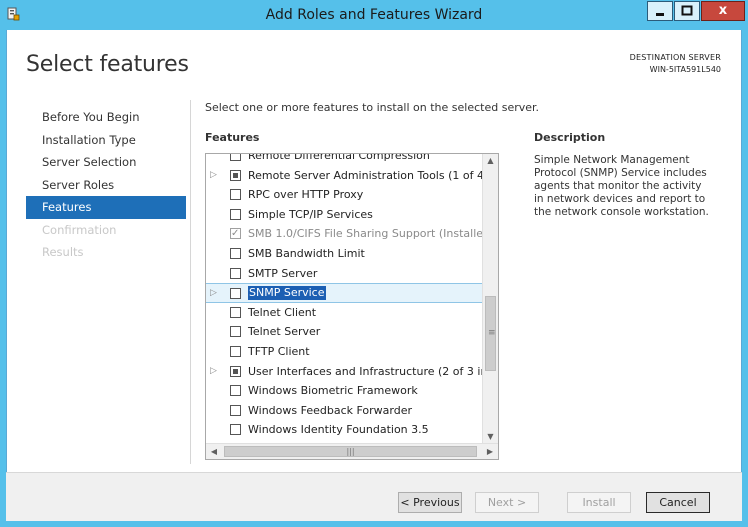 This screenshot has height=527, width=748. I want to click on title-bar: Add Roles and Features Wizard x, so click(374, 15).